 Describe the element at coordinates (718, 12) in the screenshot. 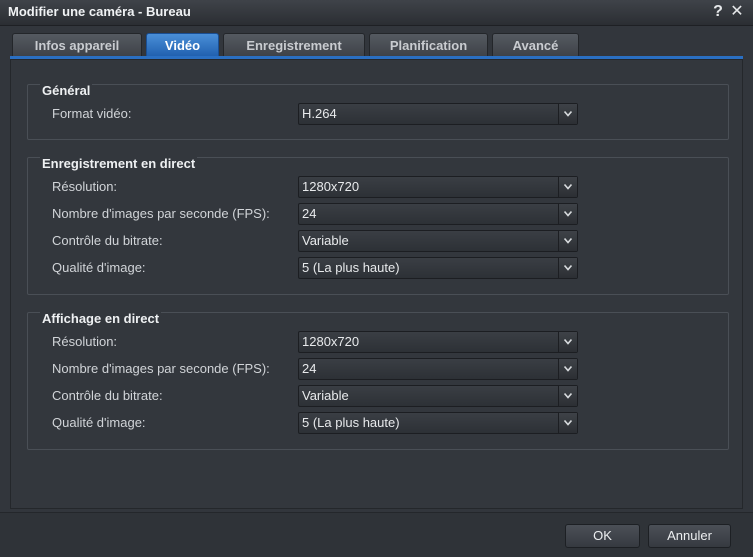

I see `help-icon: ?` at that location.